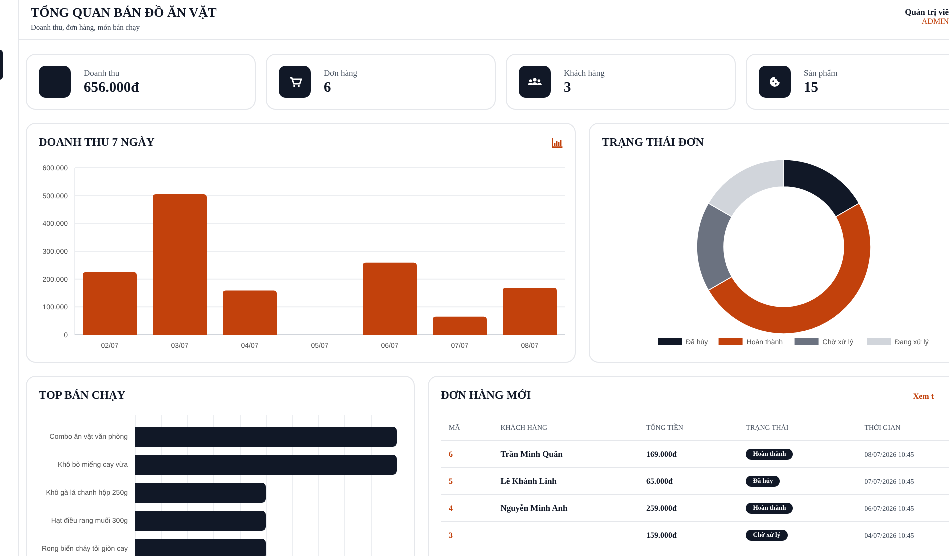 The height and width of the screenshot is (556, 950). Describe the element at coordinates (535, 82) in the screenshot. I see `users-icon` at that location.